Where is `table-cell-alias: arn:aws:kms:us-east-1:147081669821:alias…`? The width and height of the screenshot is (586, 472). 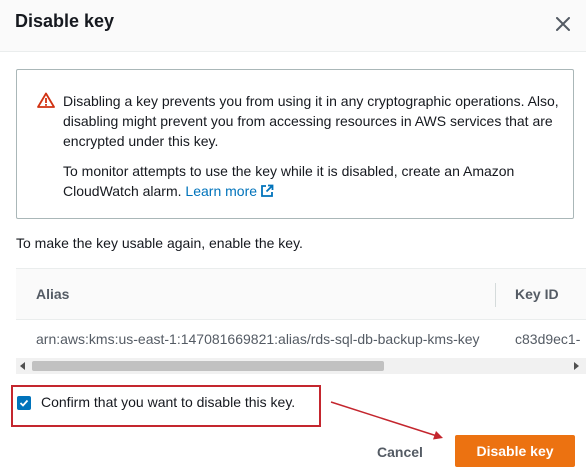
table-cell-alias: arn:aws:kms:us-east-1:147081669821:alias… is located at coordinates (258, 339).